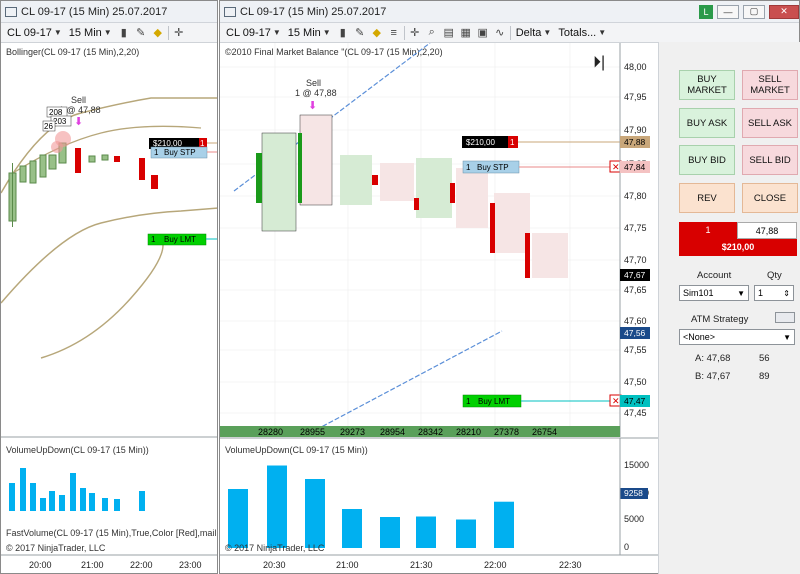  What do you see at coordinates (754, 11) in the screenshot?
I see `maximize-button: ▢` at bounding box center [754, 11].